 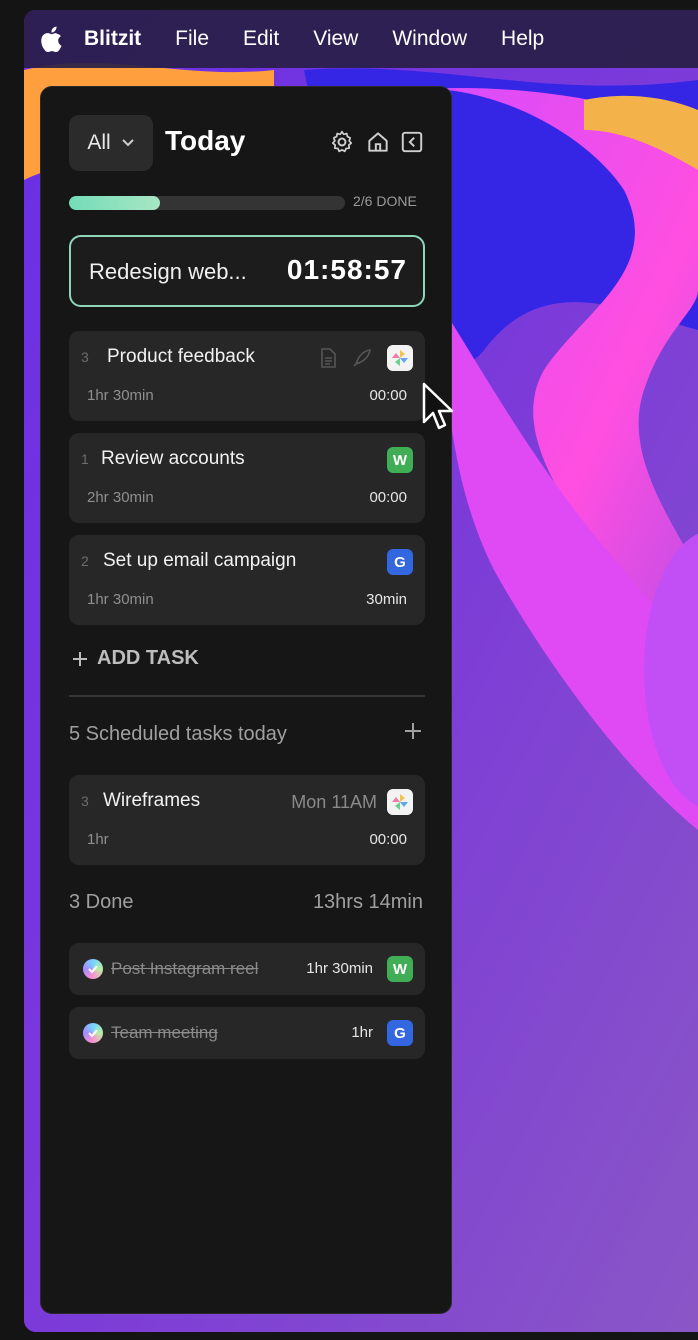 What do you see at coordinates (98, 839) in the screenshot?
I see `task-duration: 1hr` at bounding box center [98, 839].